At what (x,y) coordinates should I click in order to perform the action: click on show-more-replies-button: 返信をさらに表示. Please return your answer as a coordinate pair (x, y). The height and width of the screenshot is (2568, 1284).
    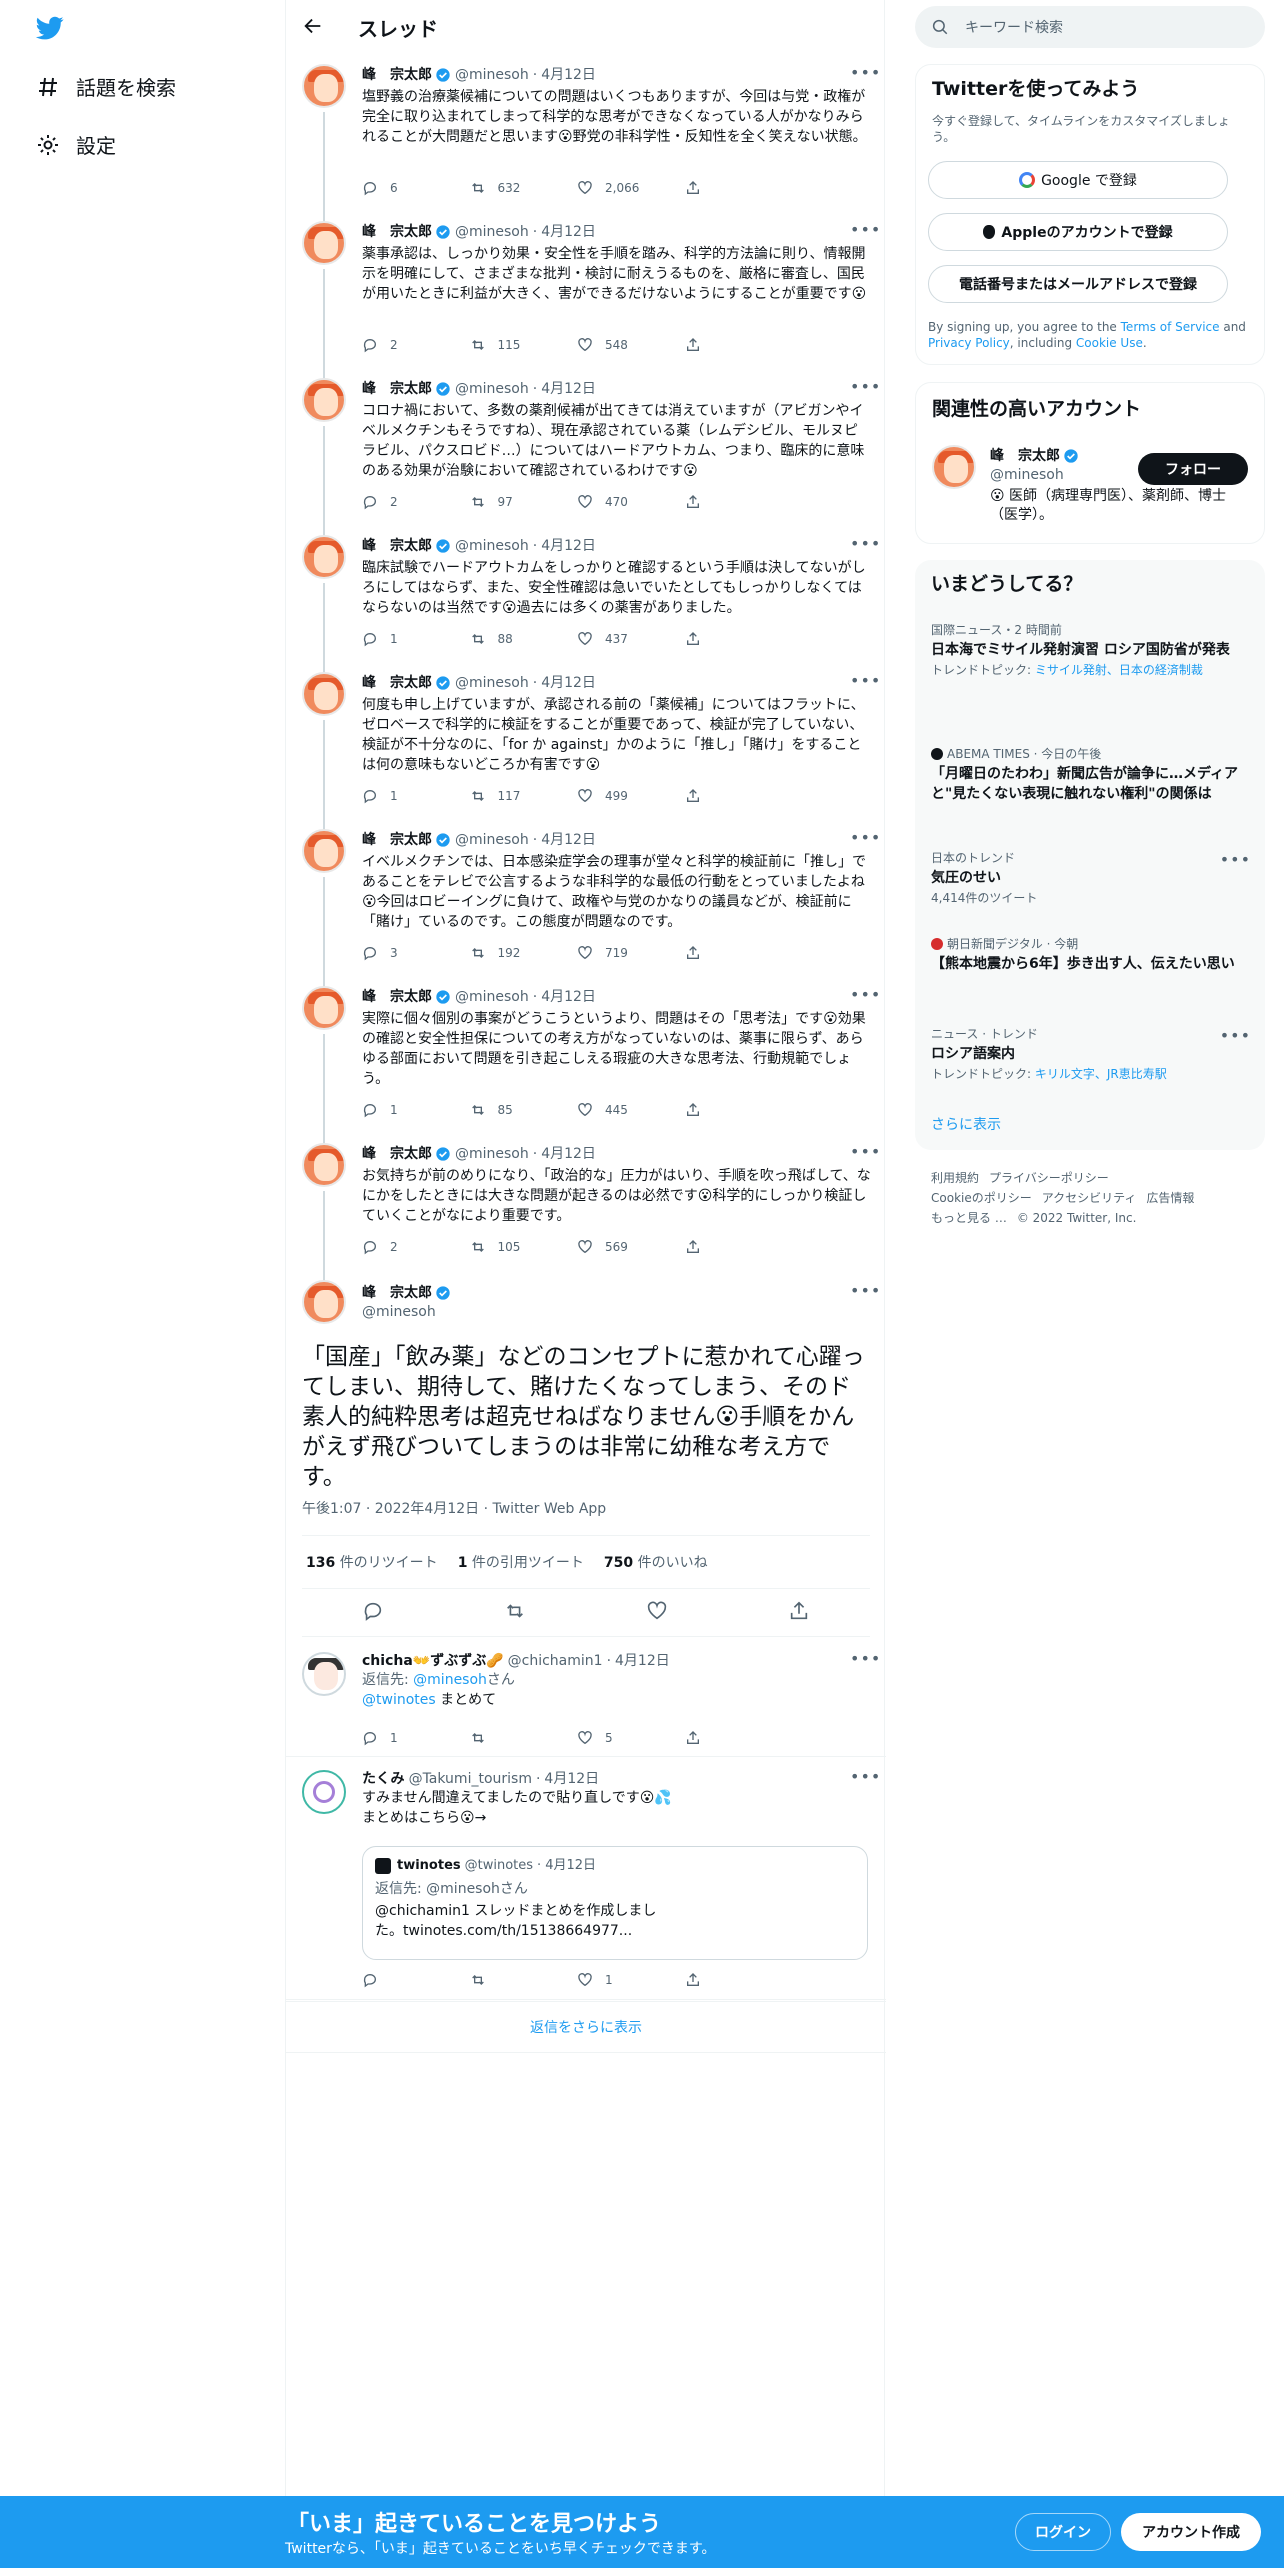
    Looking at the image, I should click on (586, 2027).